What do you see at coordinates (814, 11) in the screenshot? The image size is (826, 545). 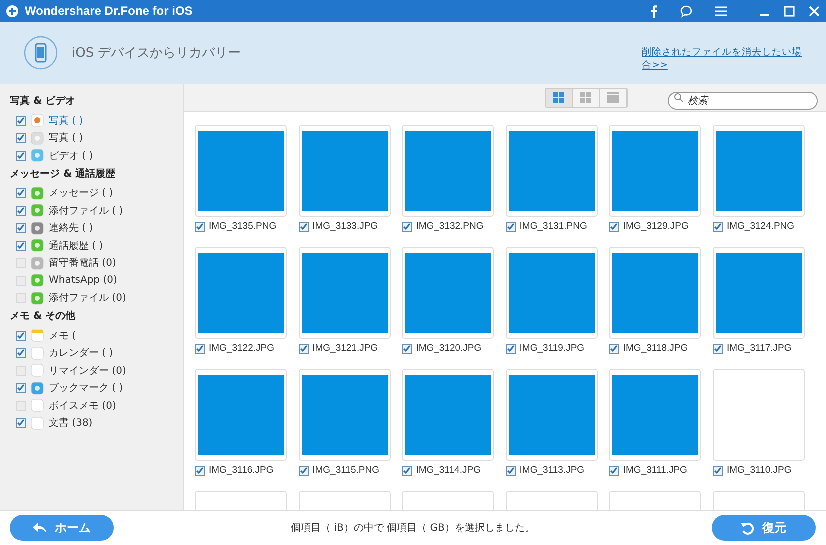 I see `close-icon` at bounding box center [814, 11].